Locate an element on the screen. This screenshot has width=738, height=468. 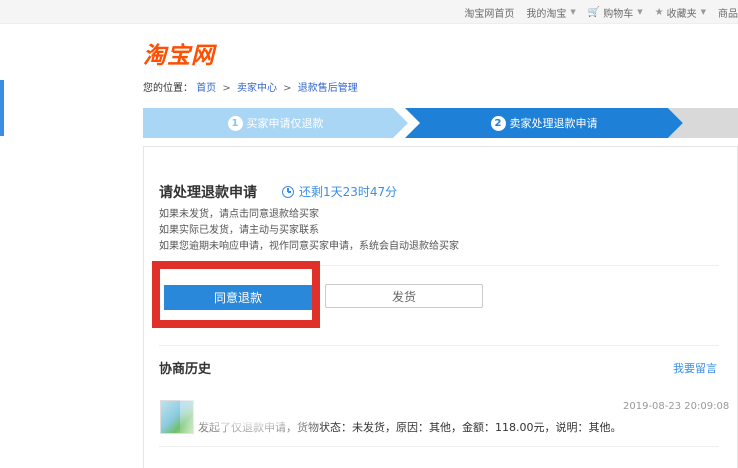
step-seller-process: 2 卖家处理退款申请 is located at coordinates (544, 123).